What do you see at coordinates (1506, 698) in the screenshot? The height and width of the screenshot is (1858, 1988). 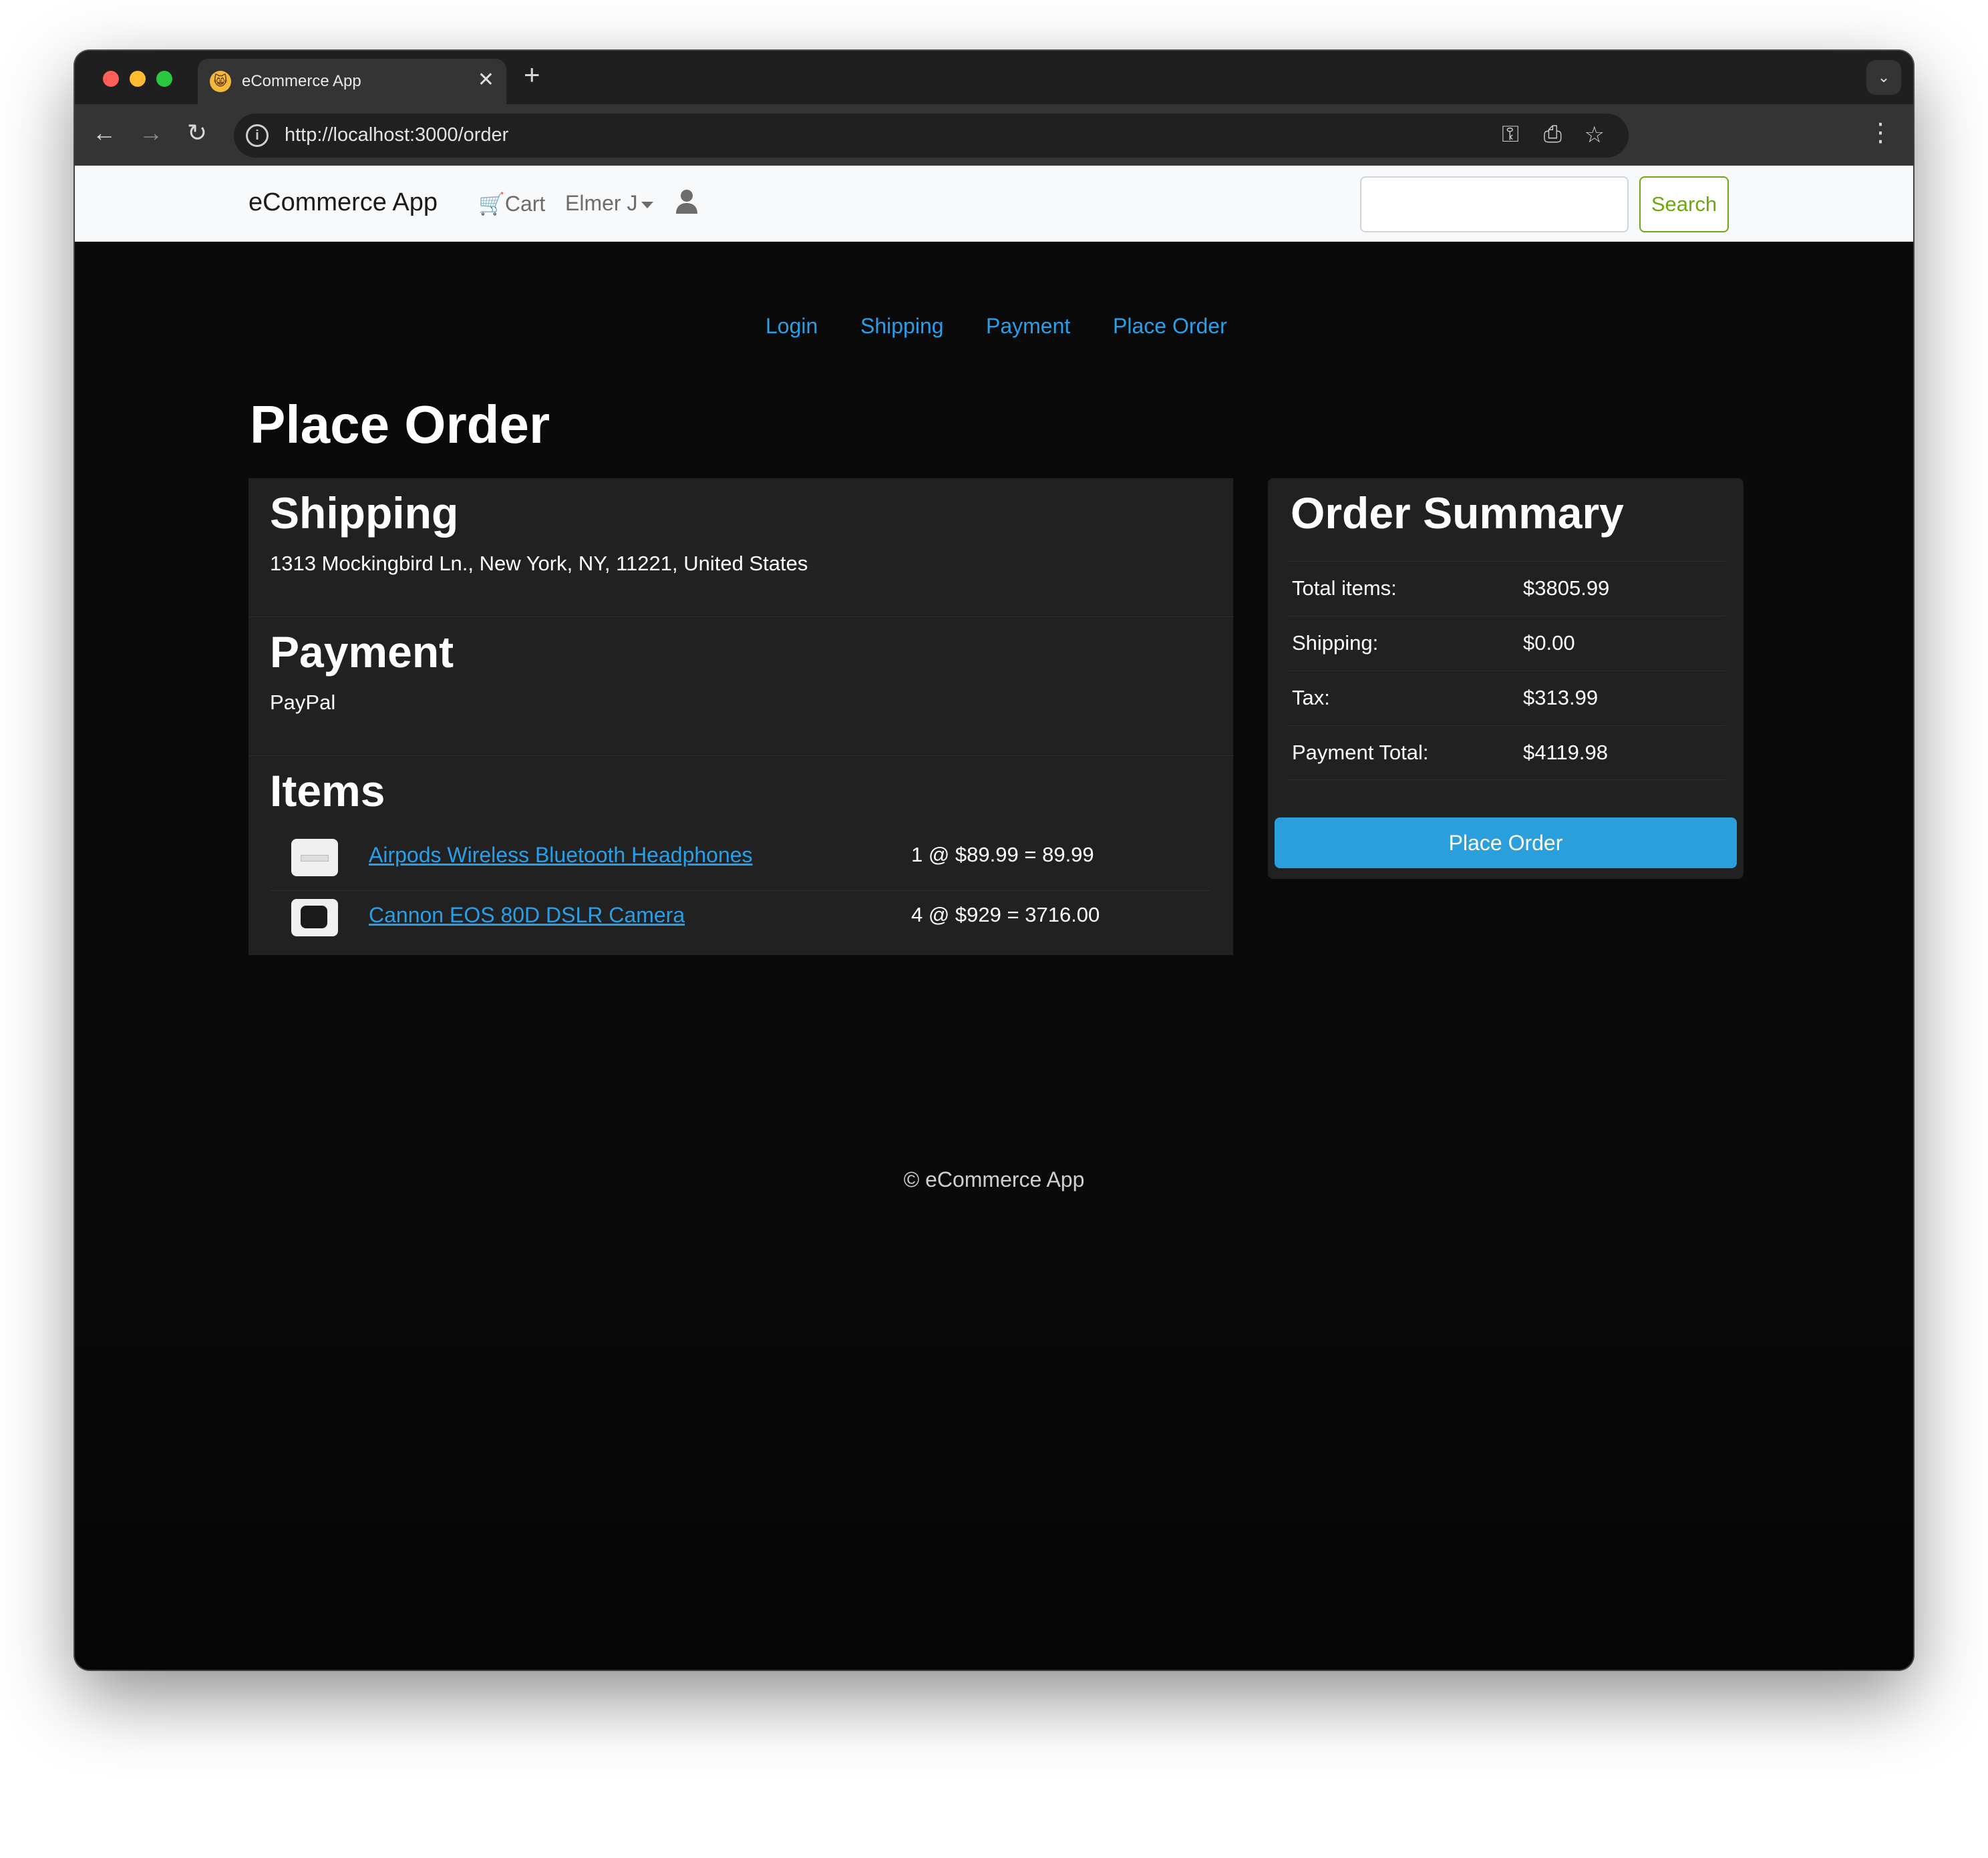 I see `summary-row: Tax: $313.99` at bounding box center [1506, 698].